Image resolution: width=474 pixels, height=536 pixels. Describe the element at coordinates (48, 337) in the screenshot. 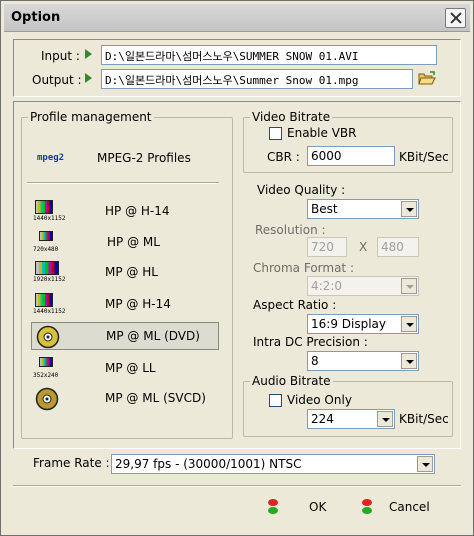

I see `dvd-disc-icon` at that location.